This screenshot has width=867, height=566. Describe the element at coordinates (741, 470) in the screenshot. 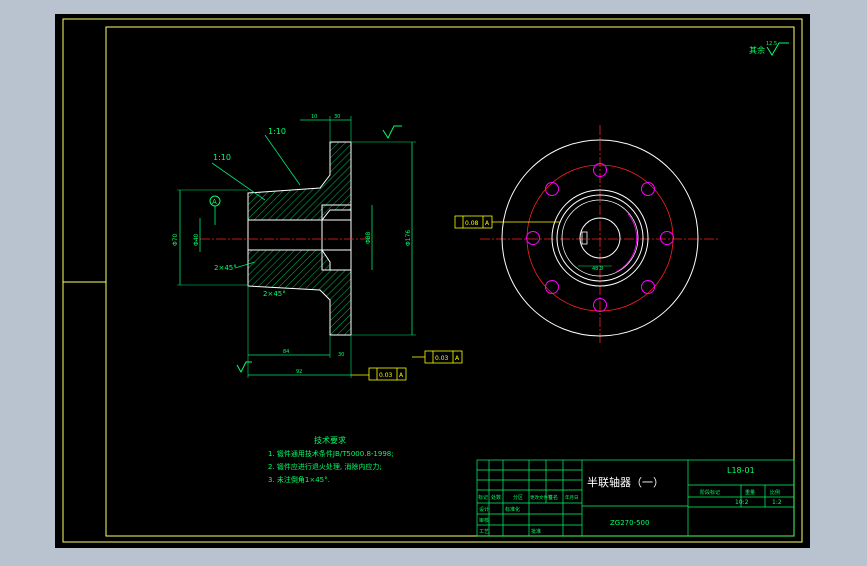

I see `tb-drawing-number: L18-01` at that location.